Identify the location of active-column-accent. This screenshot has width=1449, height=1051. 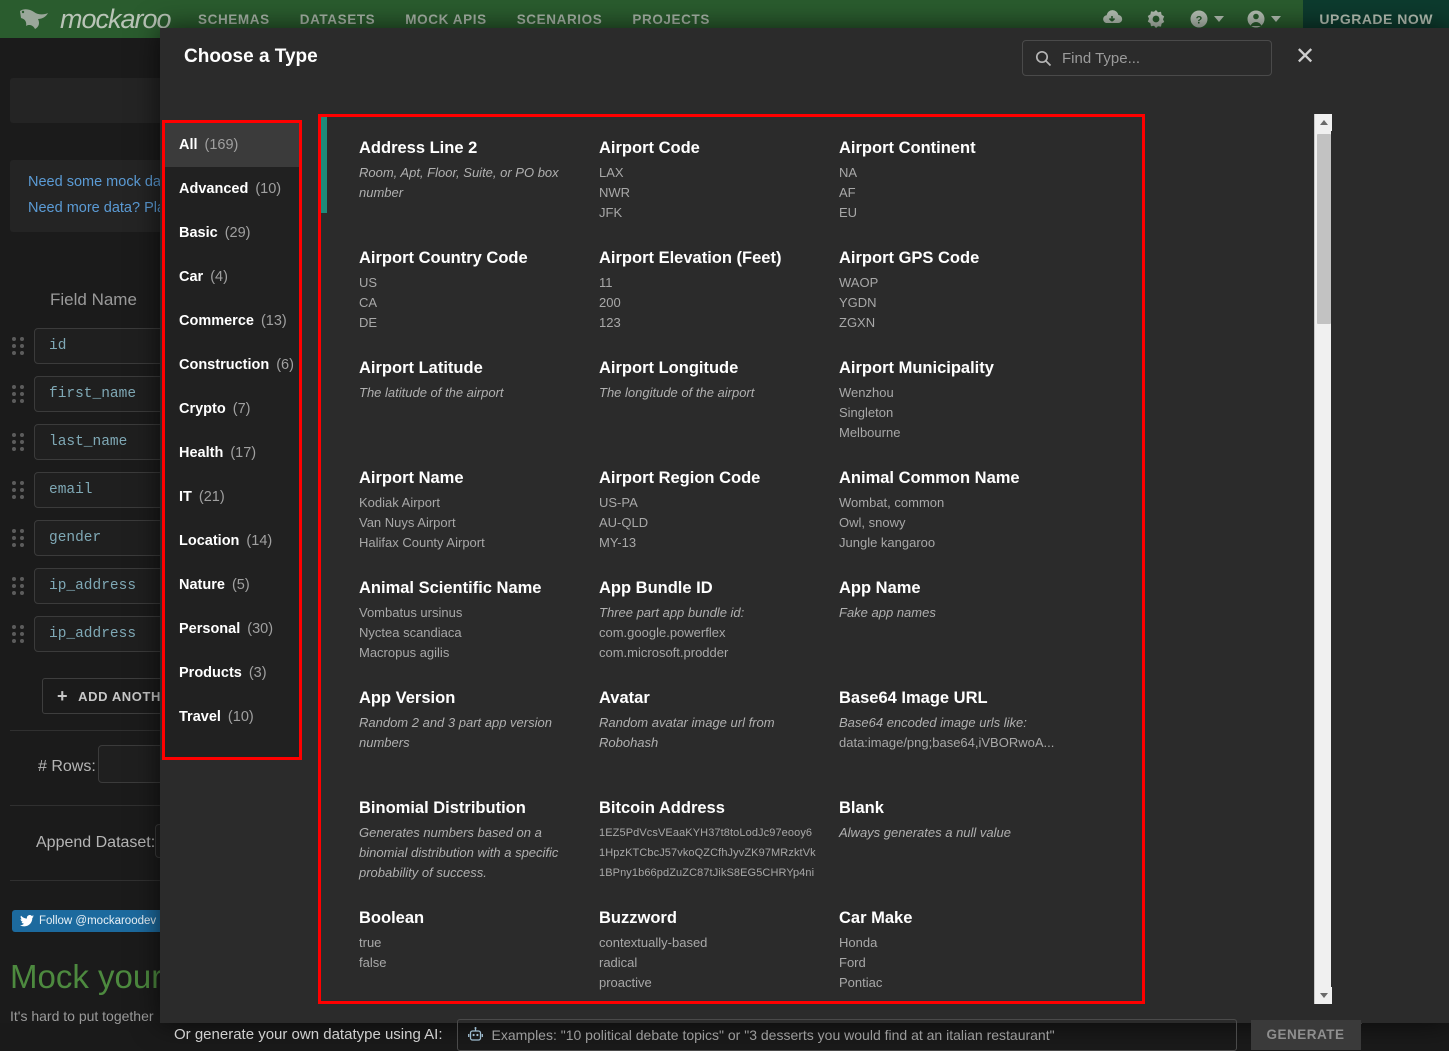
(324, 165).